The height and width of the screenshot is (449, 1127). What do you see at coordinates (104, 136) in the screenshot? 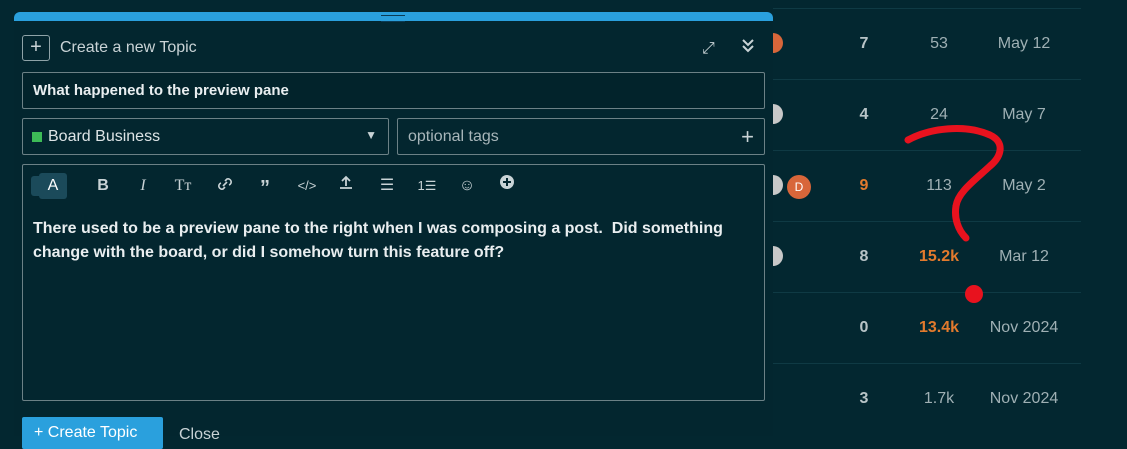
I see `category-label: Board Business` at bounding box center [104, 136].